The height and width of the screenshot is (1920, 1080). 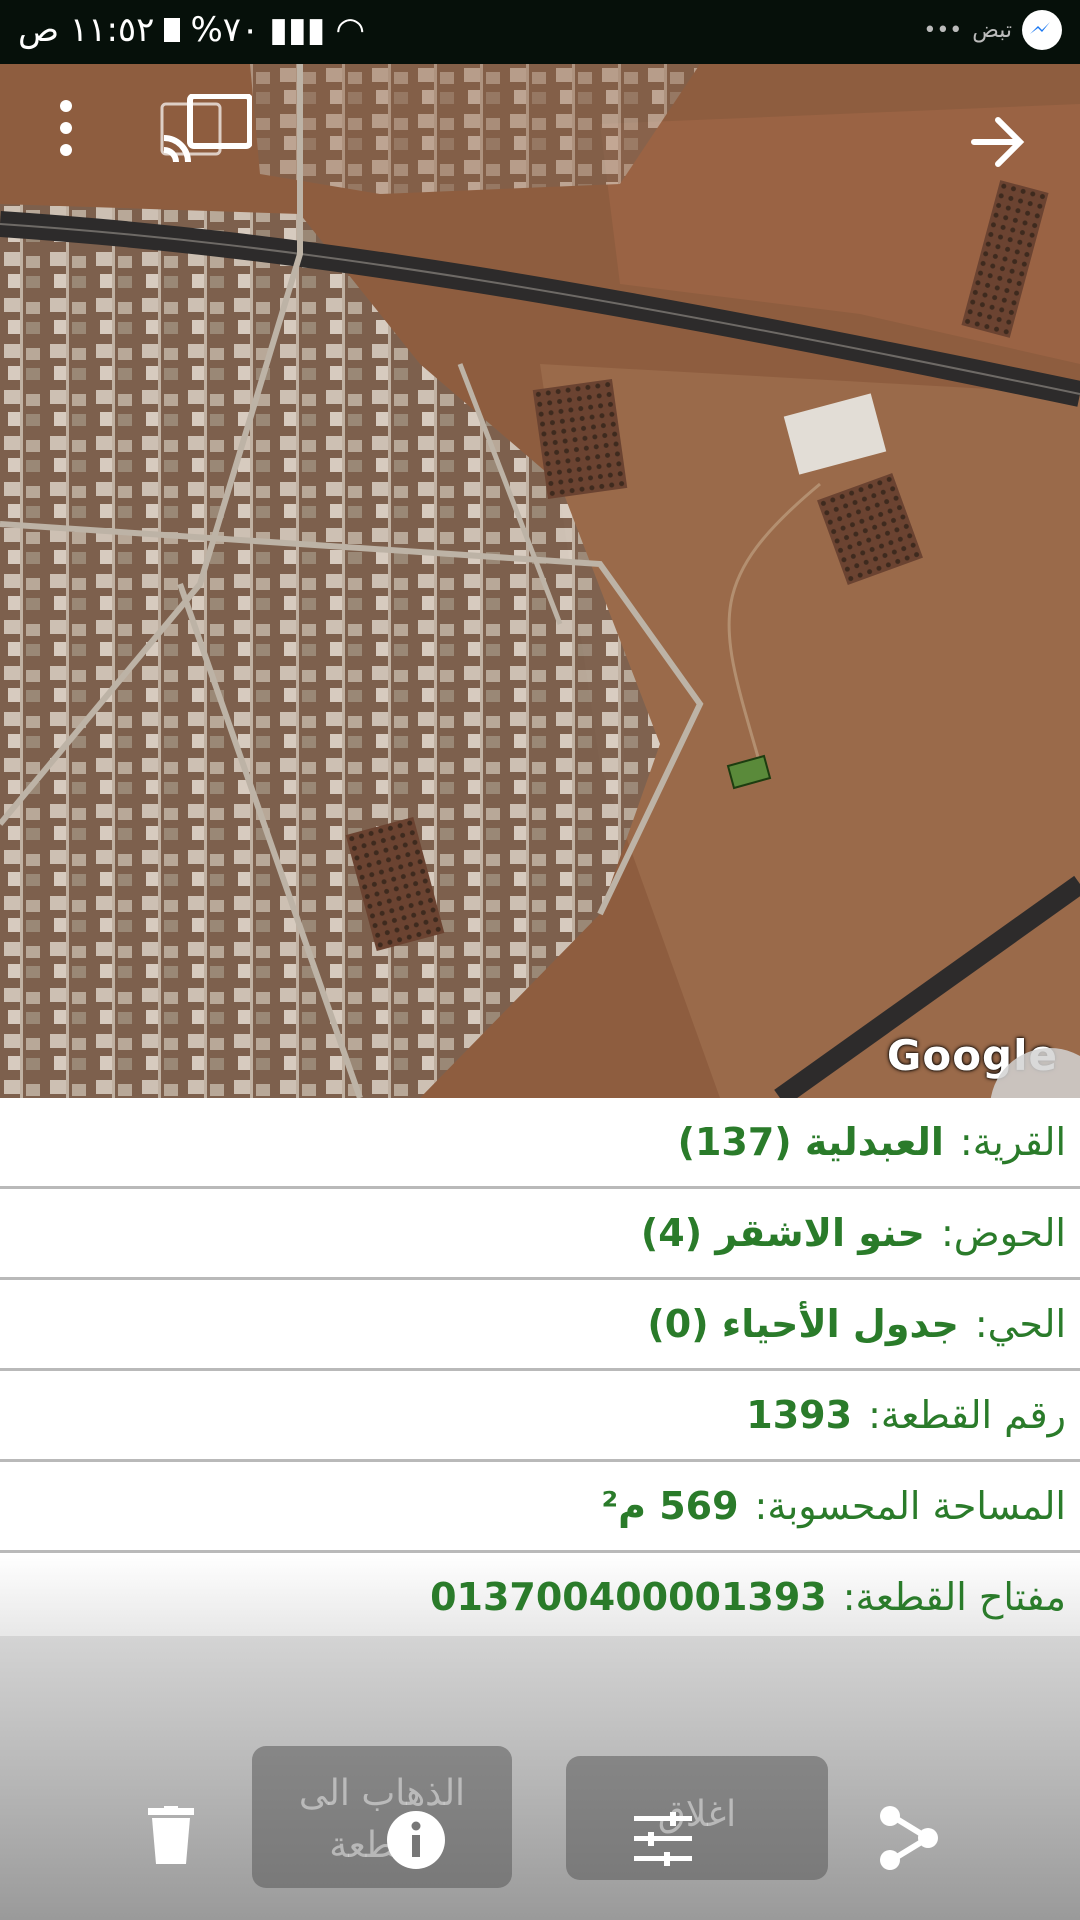 I want to click on status-right: ••• تبض, so click(x=992, y=30).